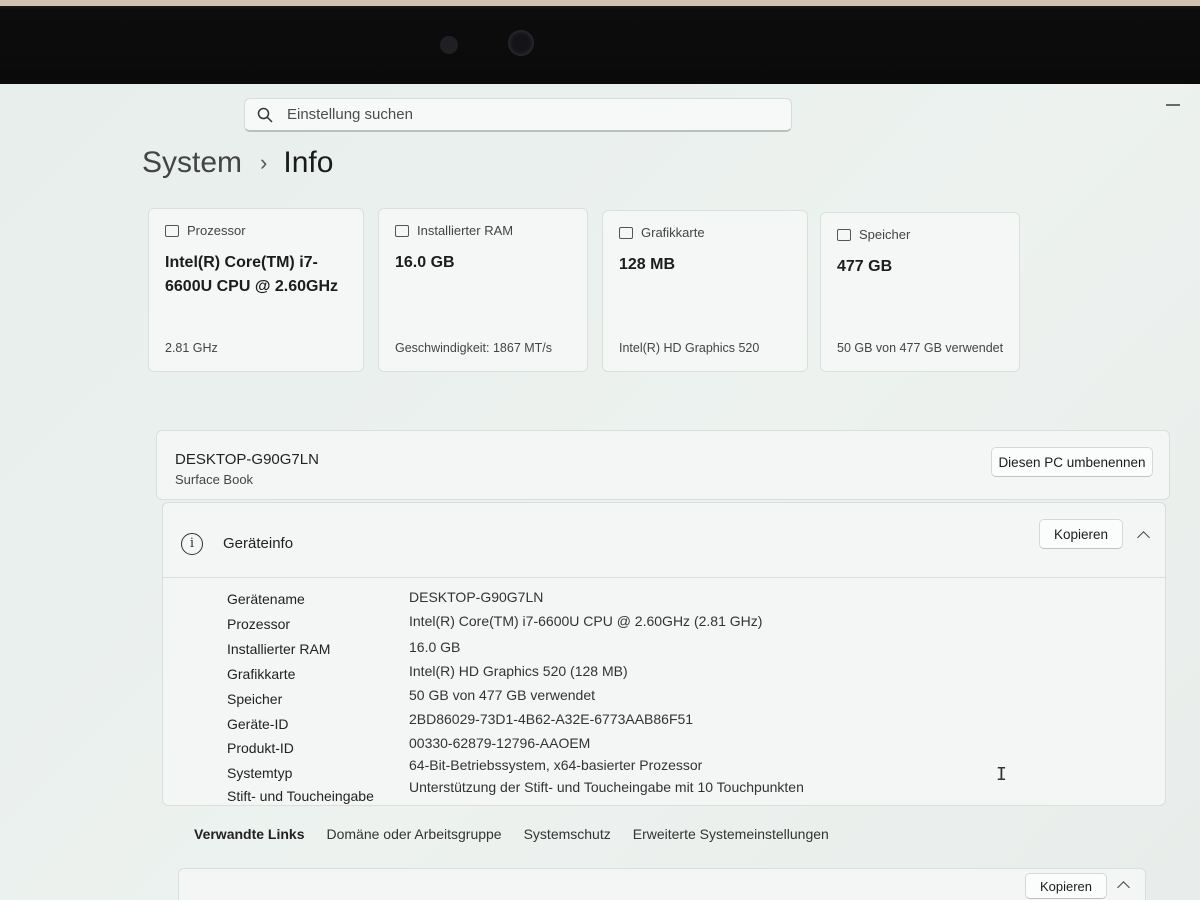 The image size is (1200, 900). Describe the element at coordinates (626, 232) in the screenshot. I see `graphics-card-icon` at that location.